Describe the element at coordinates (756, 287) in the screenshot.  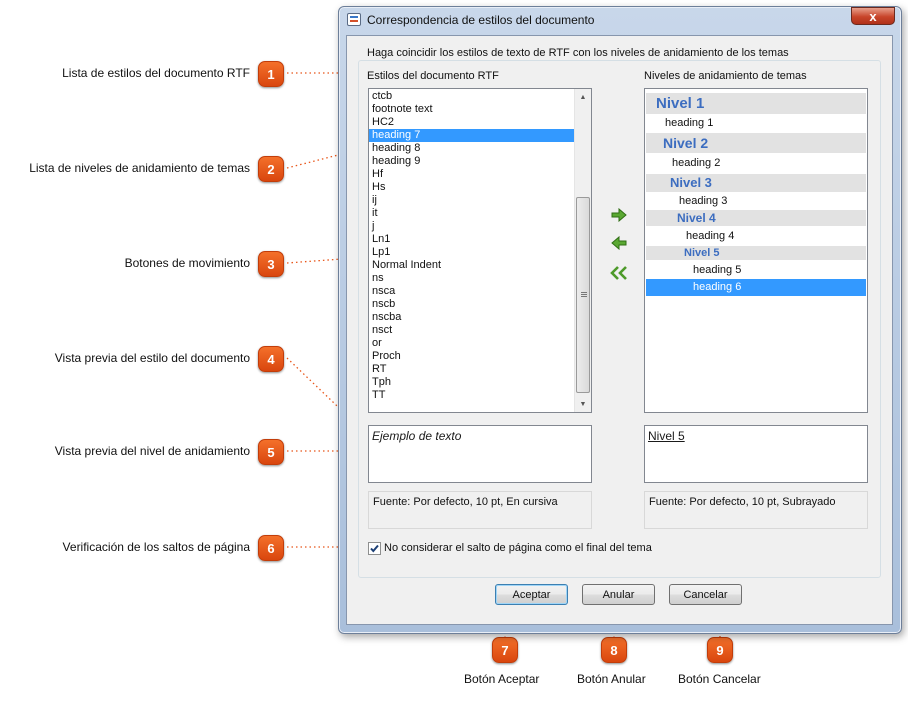
I see `nesting-heading-item: heading 6` at that location.